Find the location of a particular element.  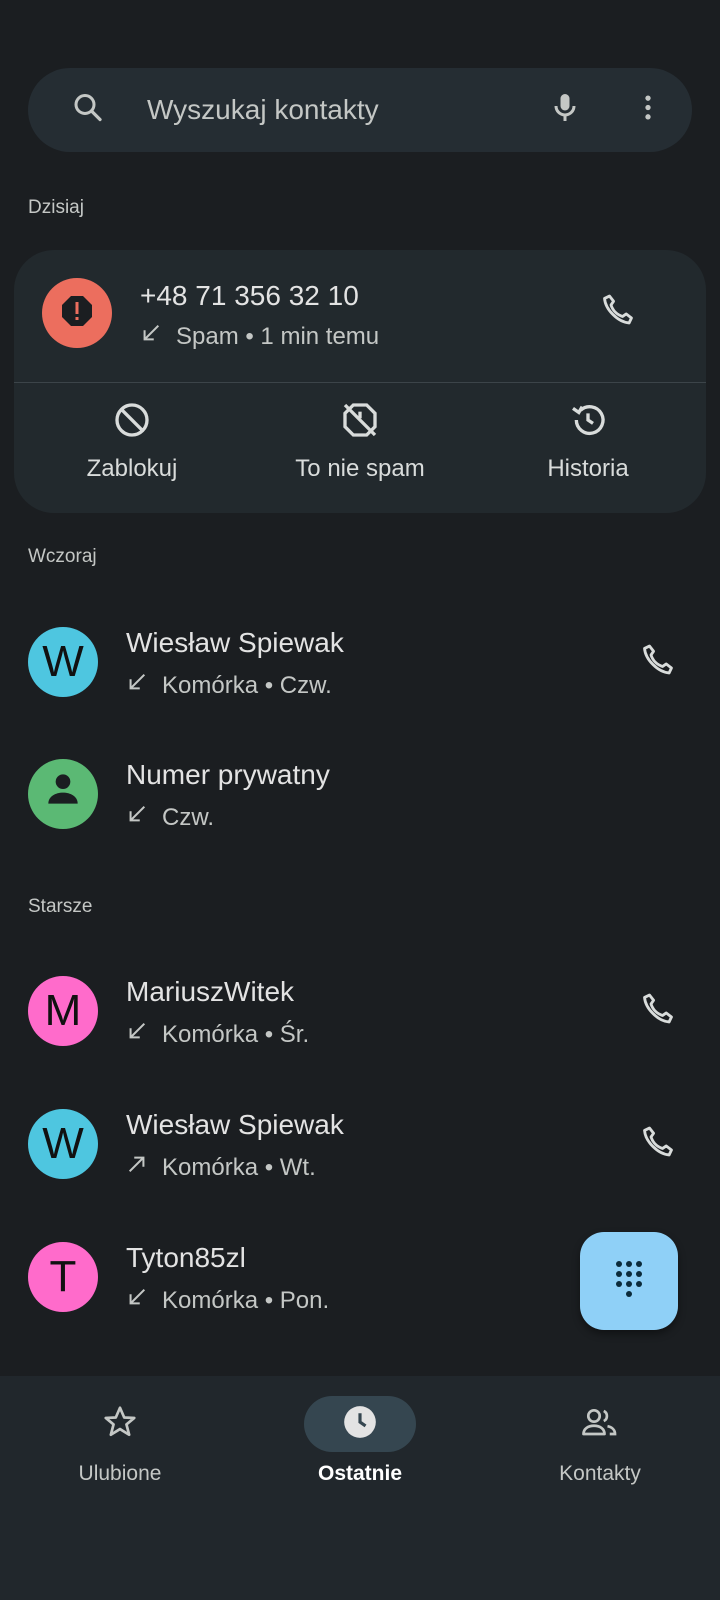

star-icon is located at coordinates (120, 1424).